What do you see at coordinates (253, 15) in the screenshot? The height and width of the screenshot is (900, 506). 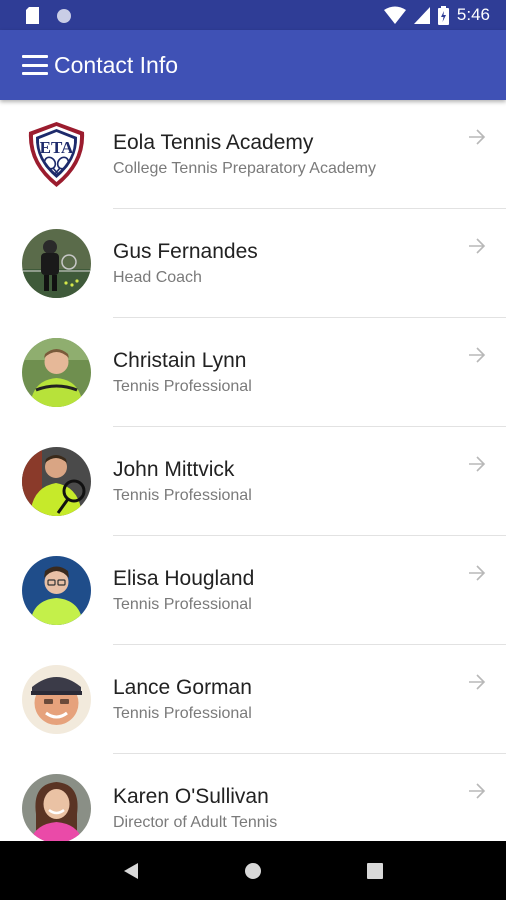 I see `status-bar: 5:46` at bounding box center [253, 15].